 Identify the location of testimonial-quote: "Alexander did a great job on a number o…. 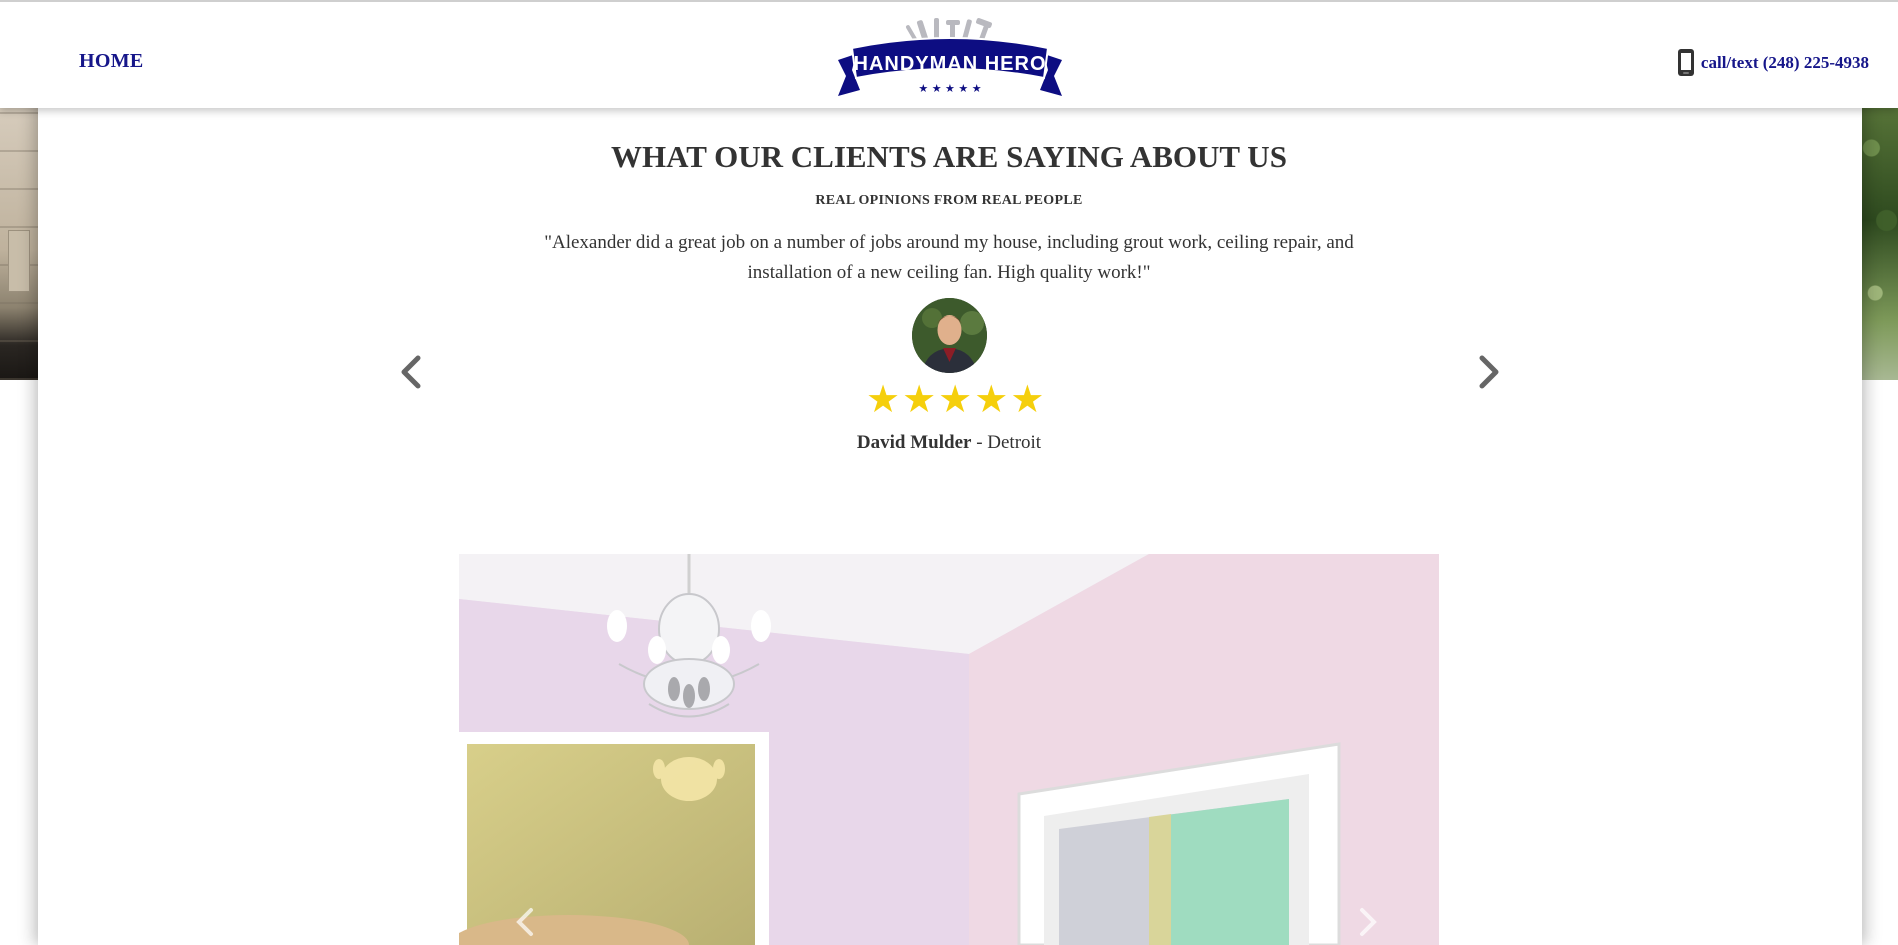
(949, 257).